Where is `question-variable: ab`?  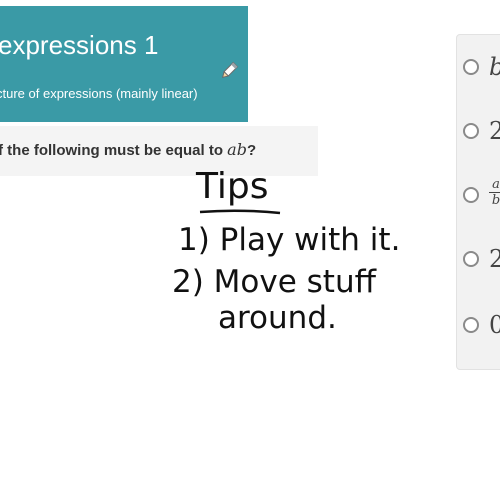 question-variable: ab is located at coordinates (237, 149).